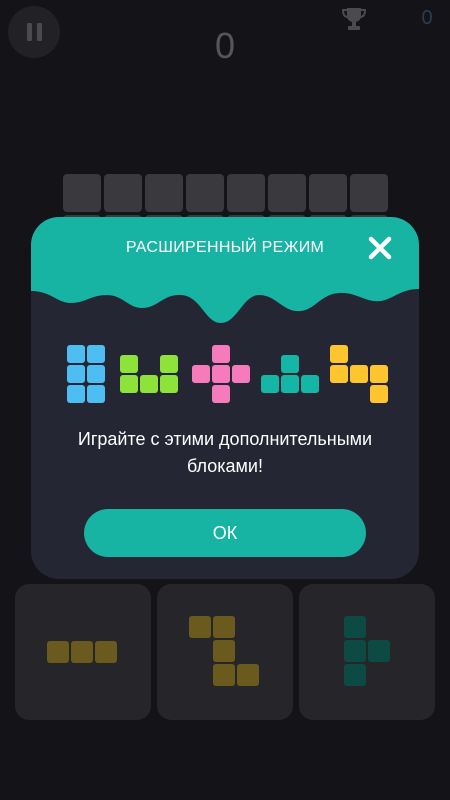 The image size is (450, 800). I want to click on ok-button-label: ОК, so click(225, 532).